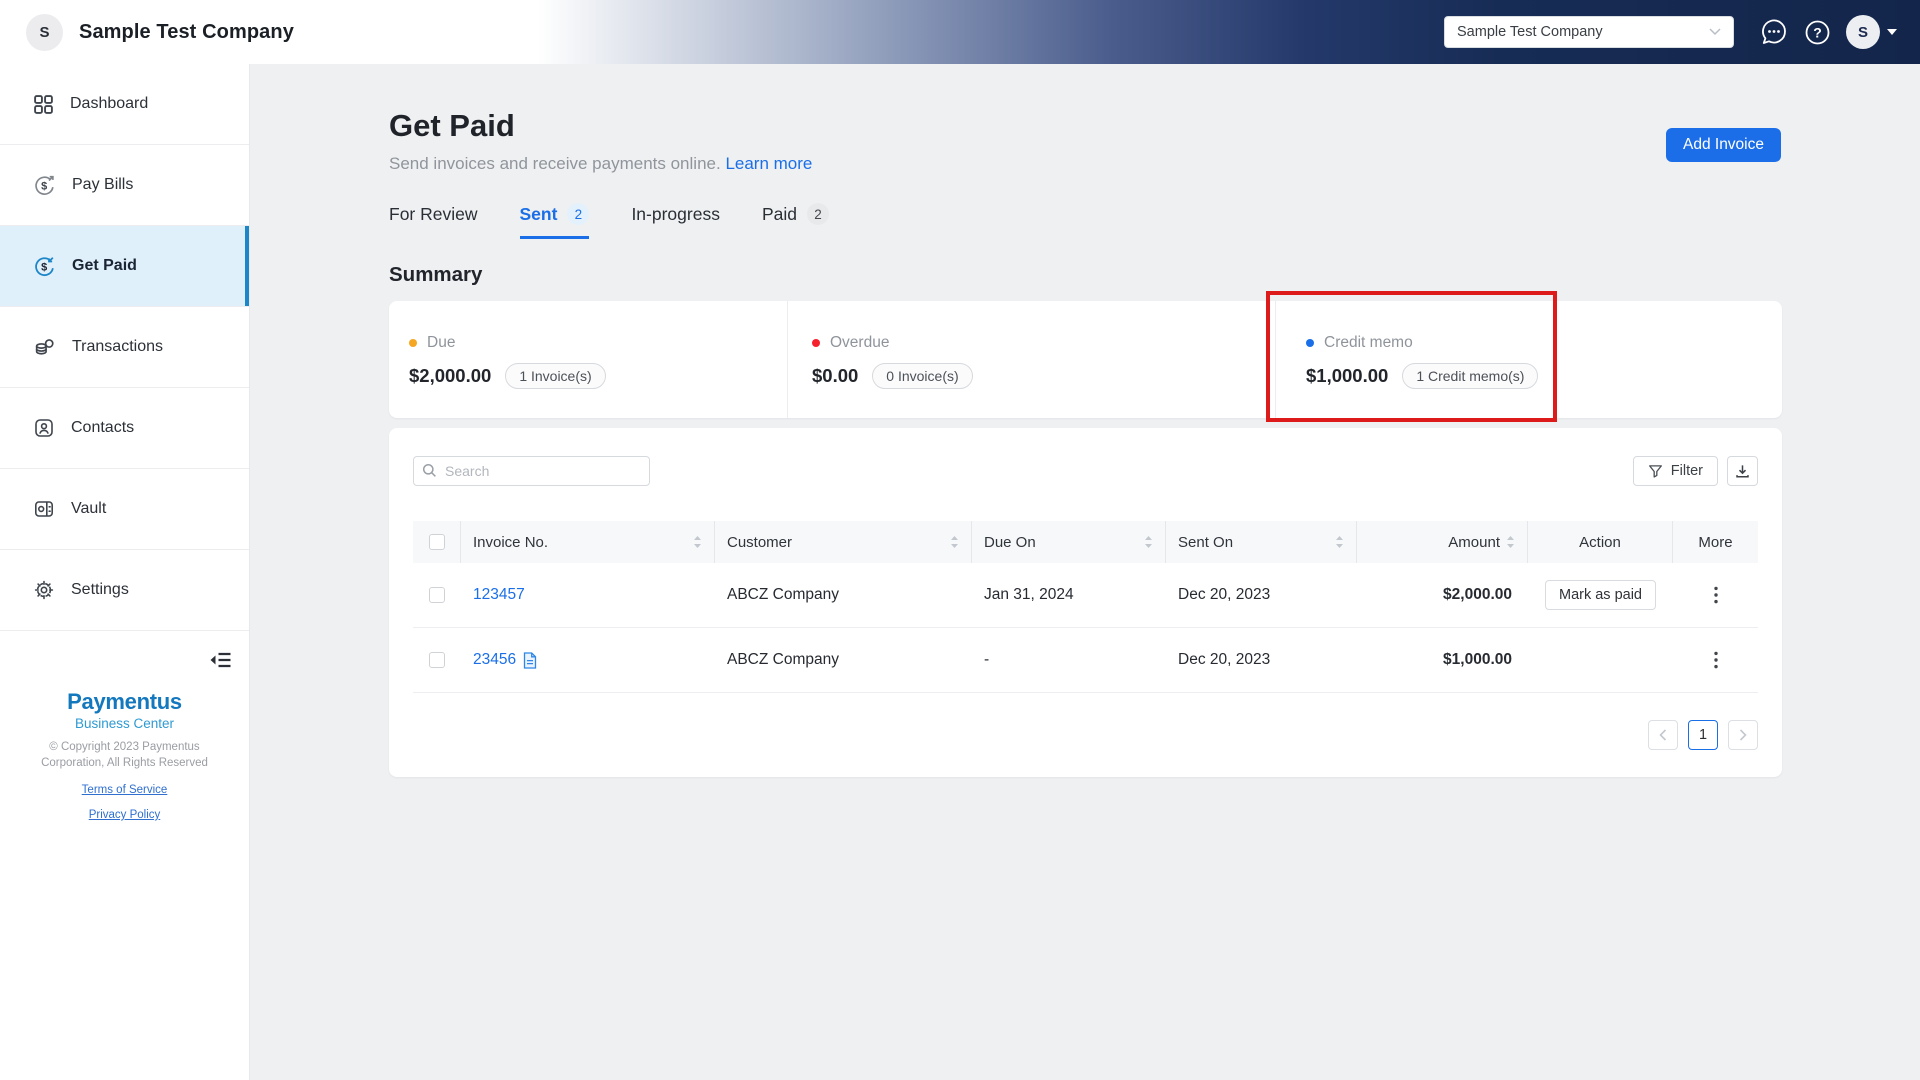 This screenshot has width=1920, height=1080. What do you see at coordinates (1206, 542) in the screenshot?
I see `column-label: Sent On` at bounding box center [1206, 542].